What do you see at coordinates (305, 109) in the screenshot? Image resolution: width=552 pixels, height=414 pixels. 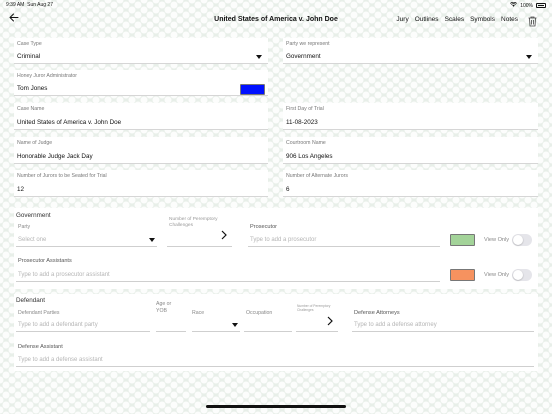 I see `first-day-label: First Day of Trial` at bounding box center [305, 109].